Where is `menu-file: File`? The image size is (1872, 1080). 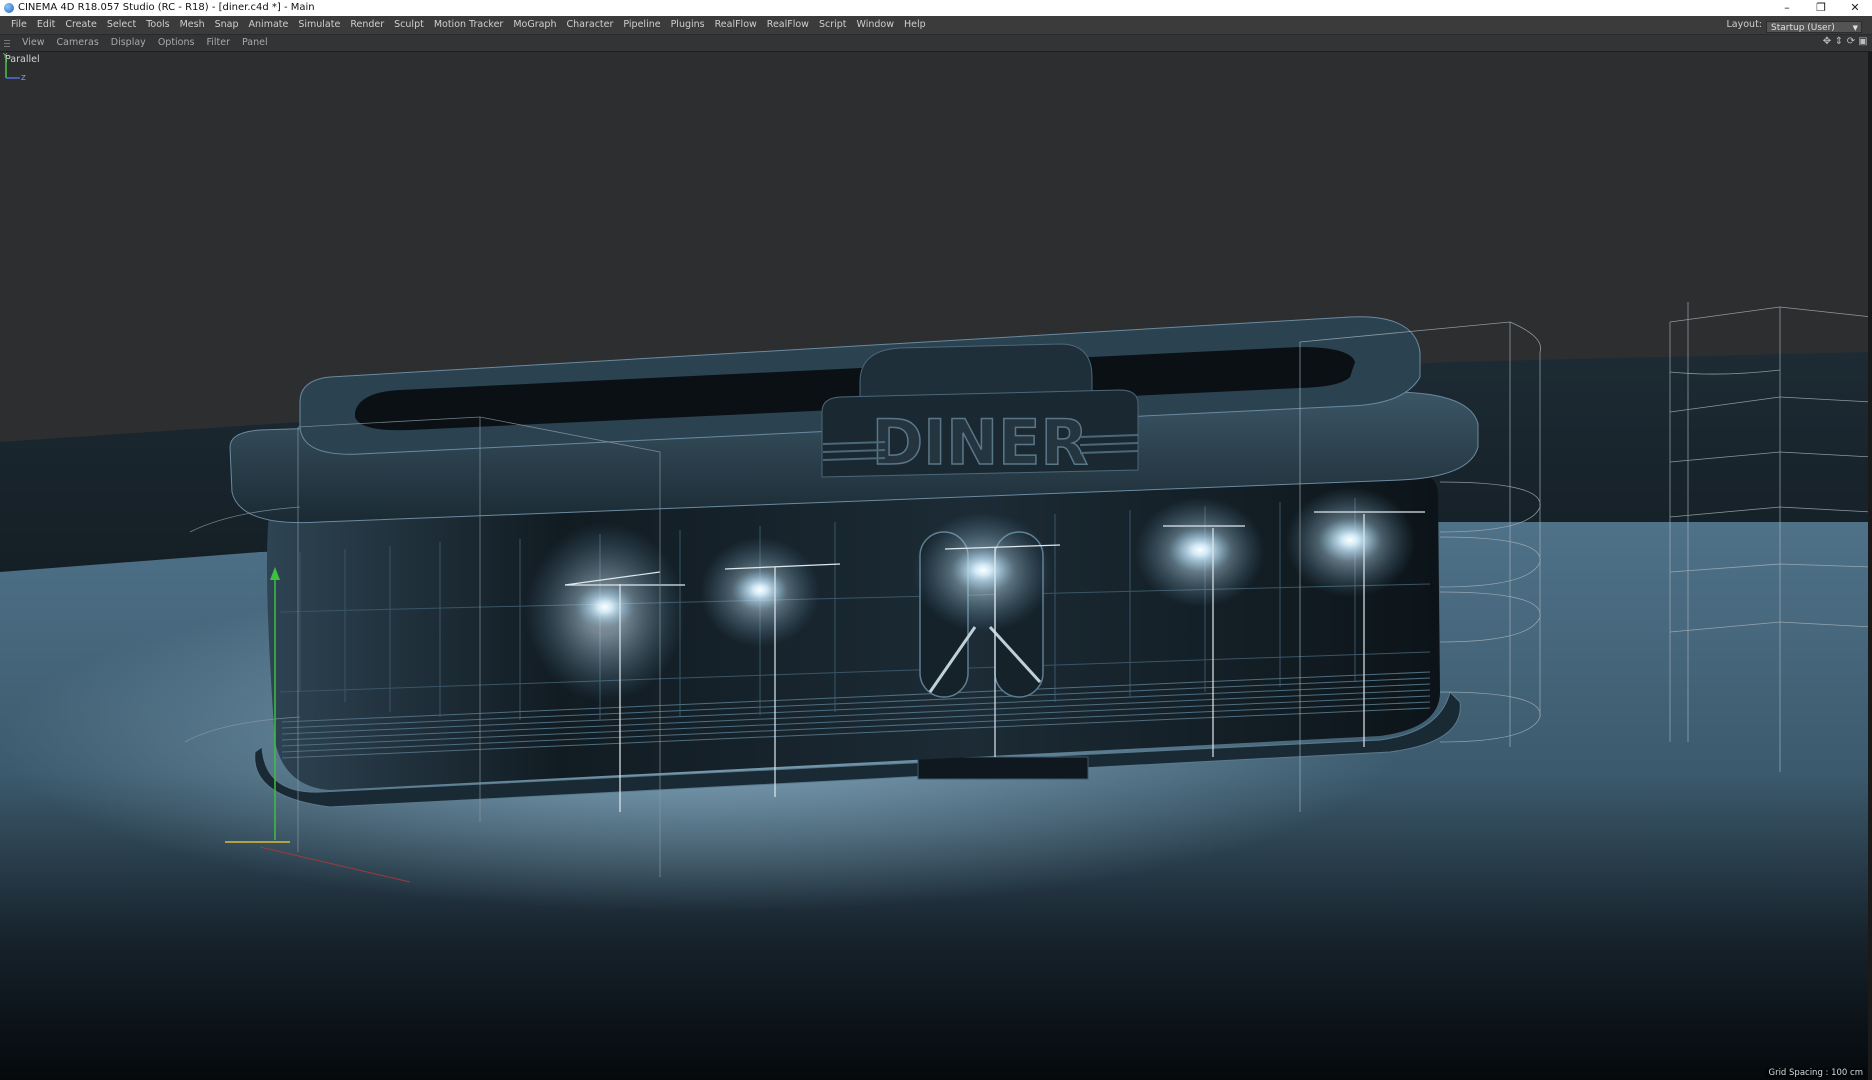 menu-file: File is located at coordinates (19, 25).